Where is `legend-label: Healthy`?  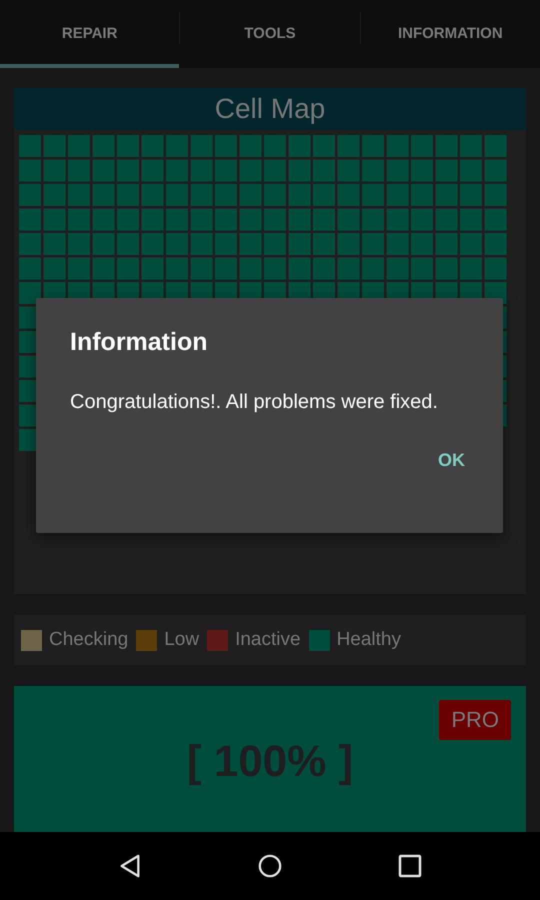 legend-label: Healthy is located at coordinates (368, 640).